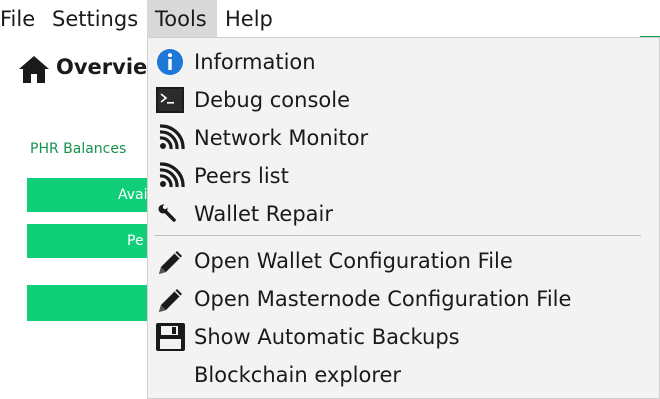 The image size is (660, 399). I want to click on menu-item-peers-list: Peers list, so click(403, 176).